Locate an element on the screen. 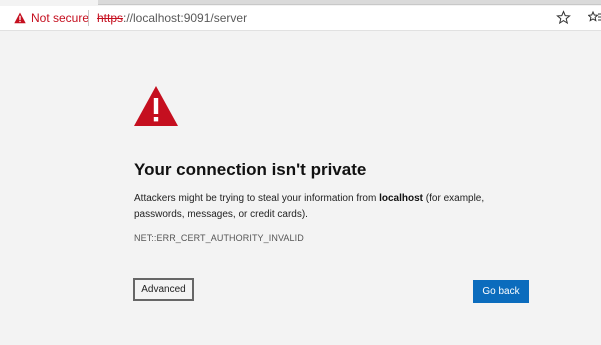  host-name: localhost is located at coordinates (401, 198).